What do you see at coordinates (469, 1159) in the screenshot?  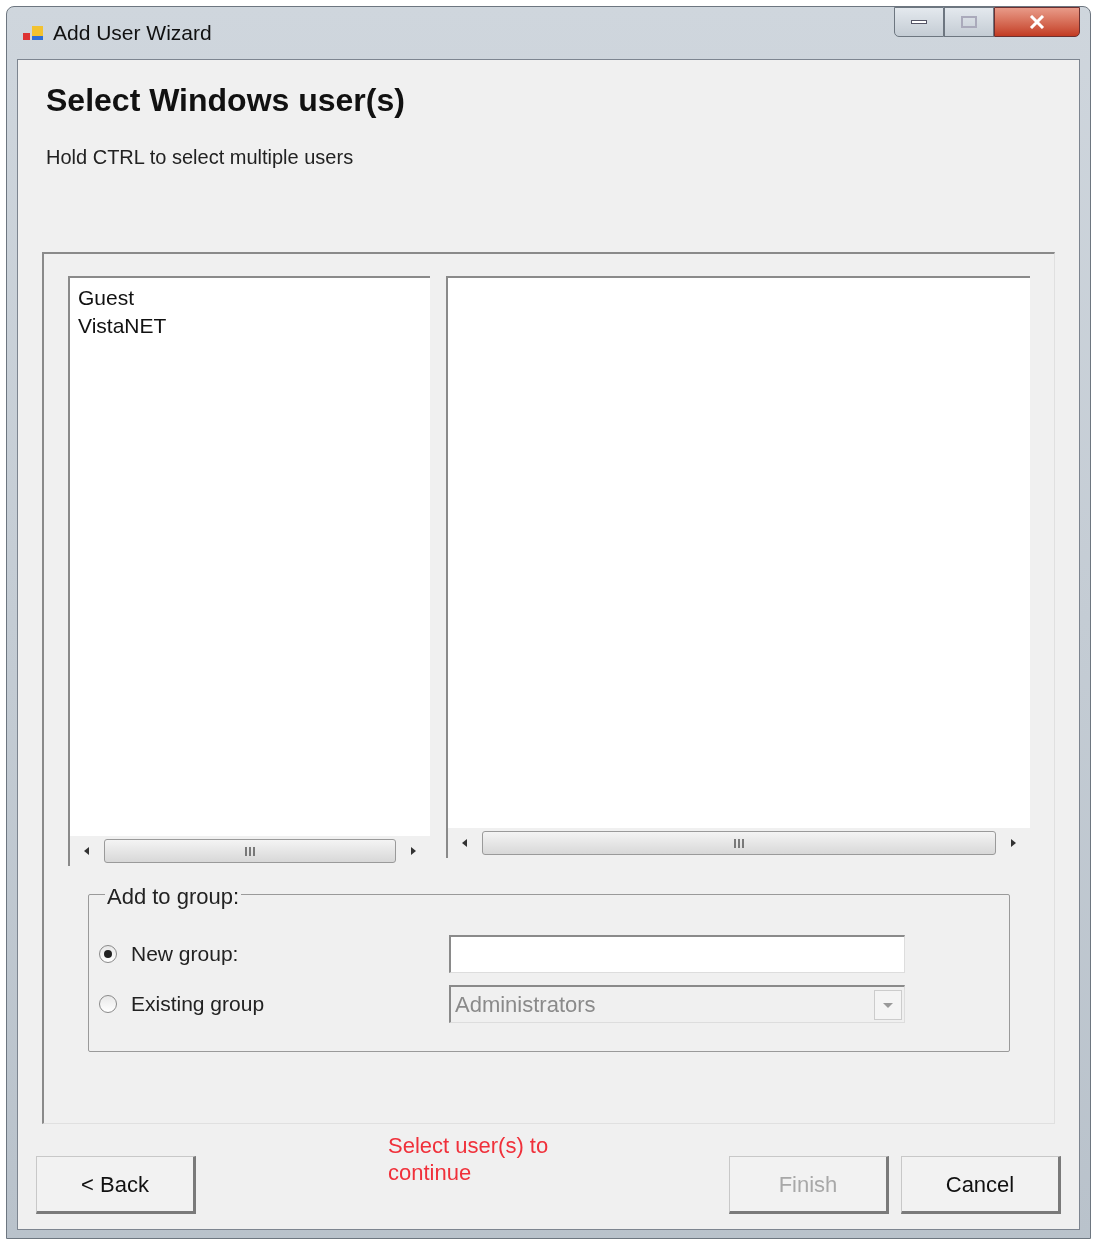 I see `validation-message: Select user(s) to continue` at bounding box center [469, 1159].